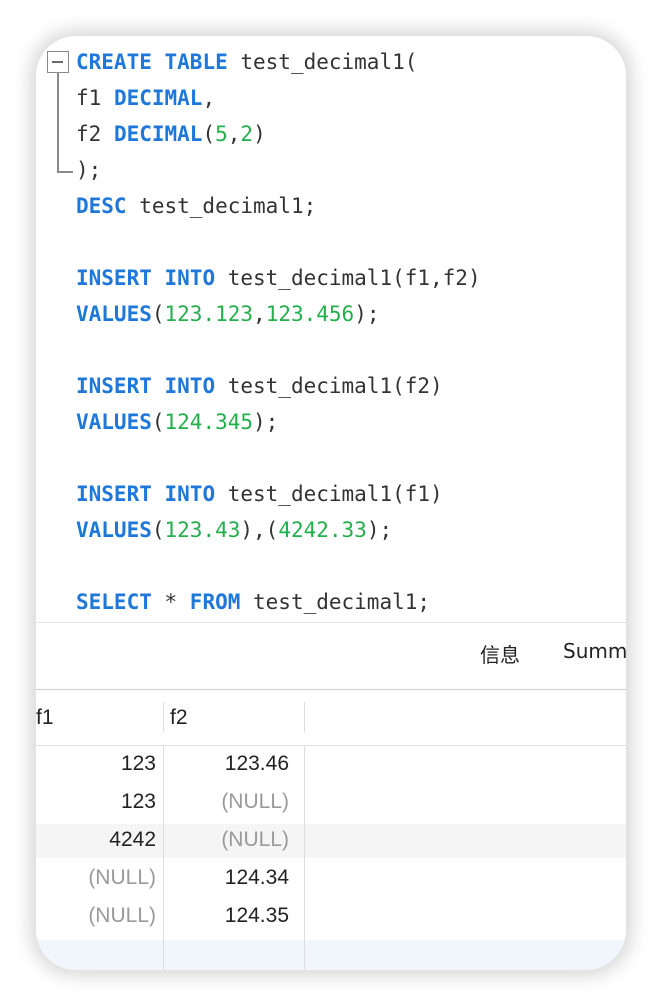 The image size is (662, 1006). What do you see at coordinates (331, 718) in the screenshot?
I see `grid-header: f1 f2` at bounding box center [331, 718].